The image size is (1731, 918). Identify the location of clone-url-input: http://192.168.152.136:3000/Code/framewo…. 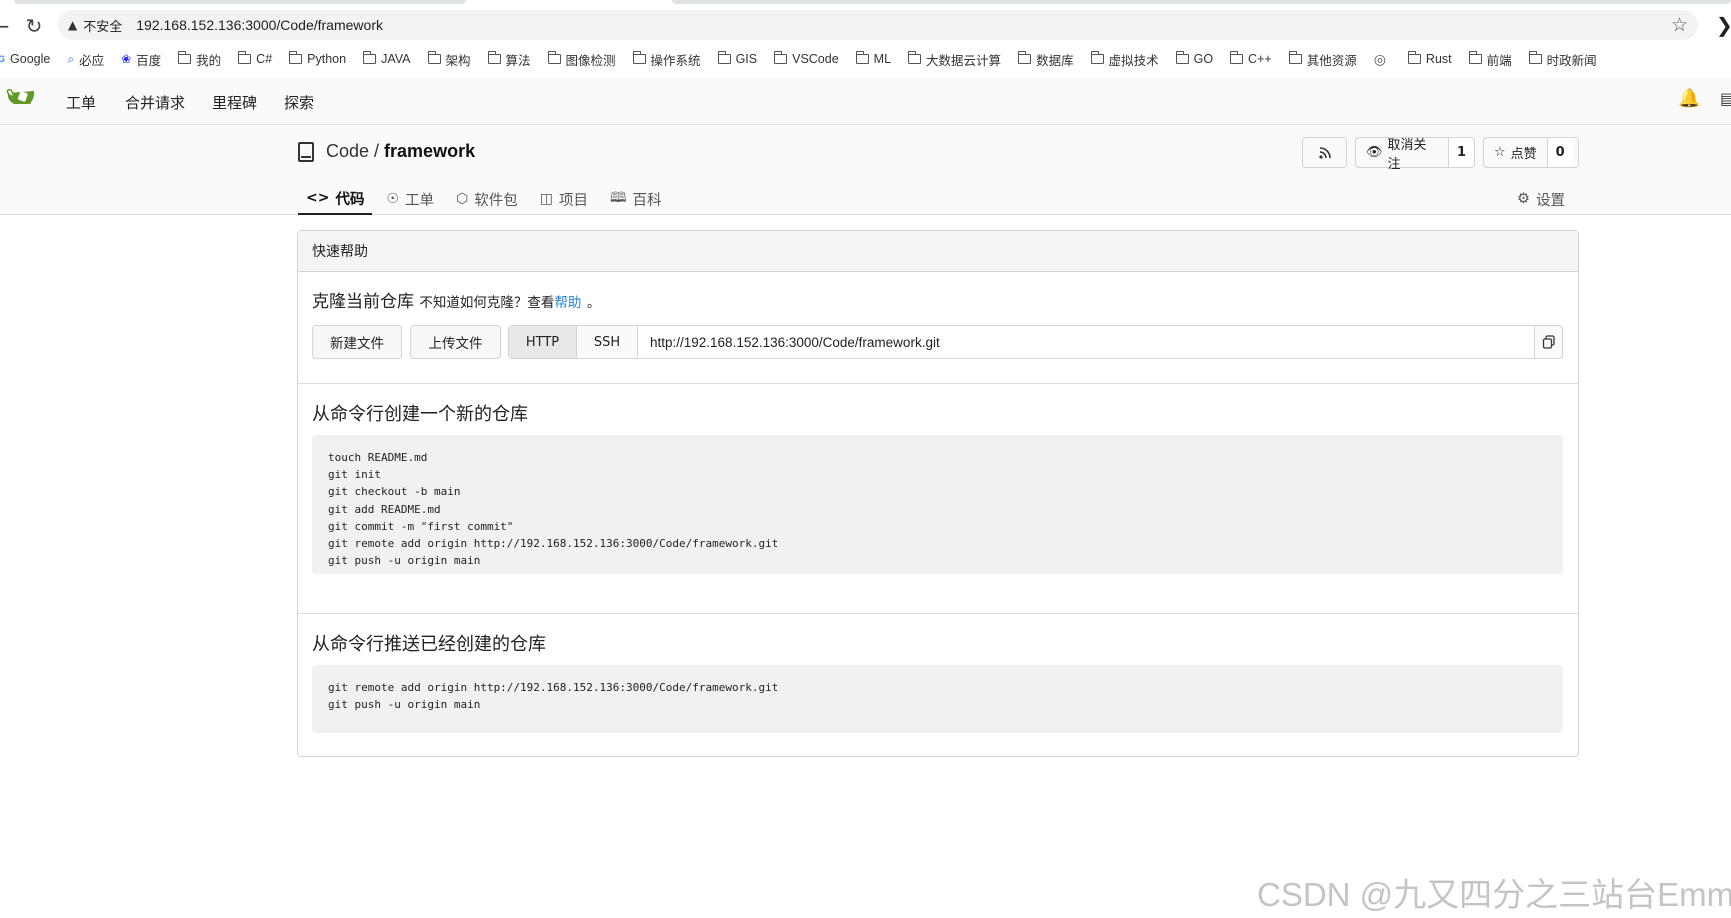
(1086, 342).